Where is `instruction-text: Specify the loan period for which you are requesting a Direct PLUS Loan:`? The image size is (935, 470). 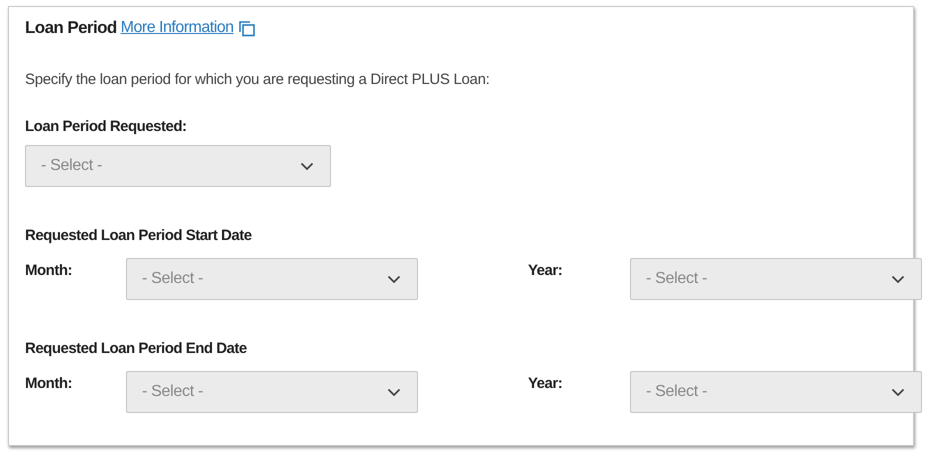
instruction-text: Specify the loan period for which you are requesting a Direct PLUS Loan: is located at coordinates (257, 79).